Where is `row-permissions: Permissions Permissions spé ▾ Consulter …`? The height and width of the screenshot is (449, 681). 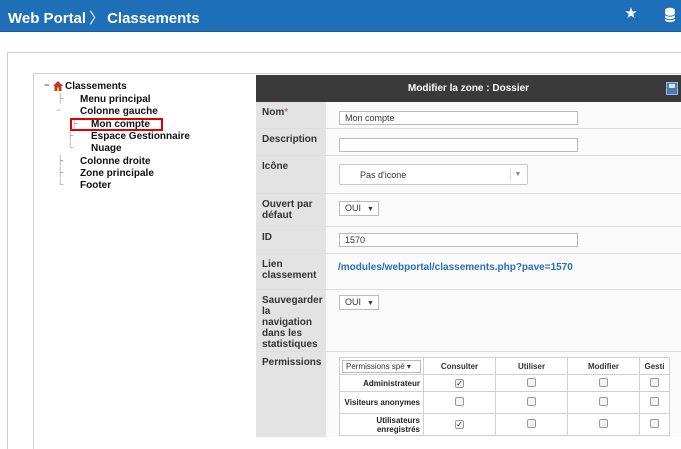
row-permissions: Permissions Permissions spé ▾ Consulter … is located at coordinates (468, 394).